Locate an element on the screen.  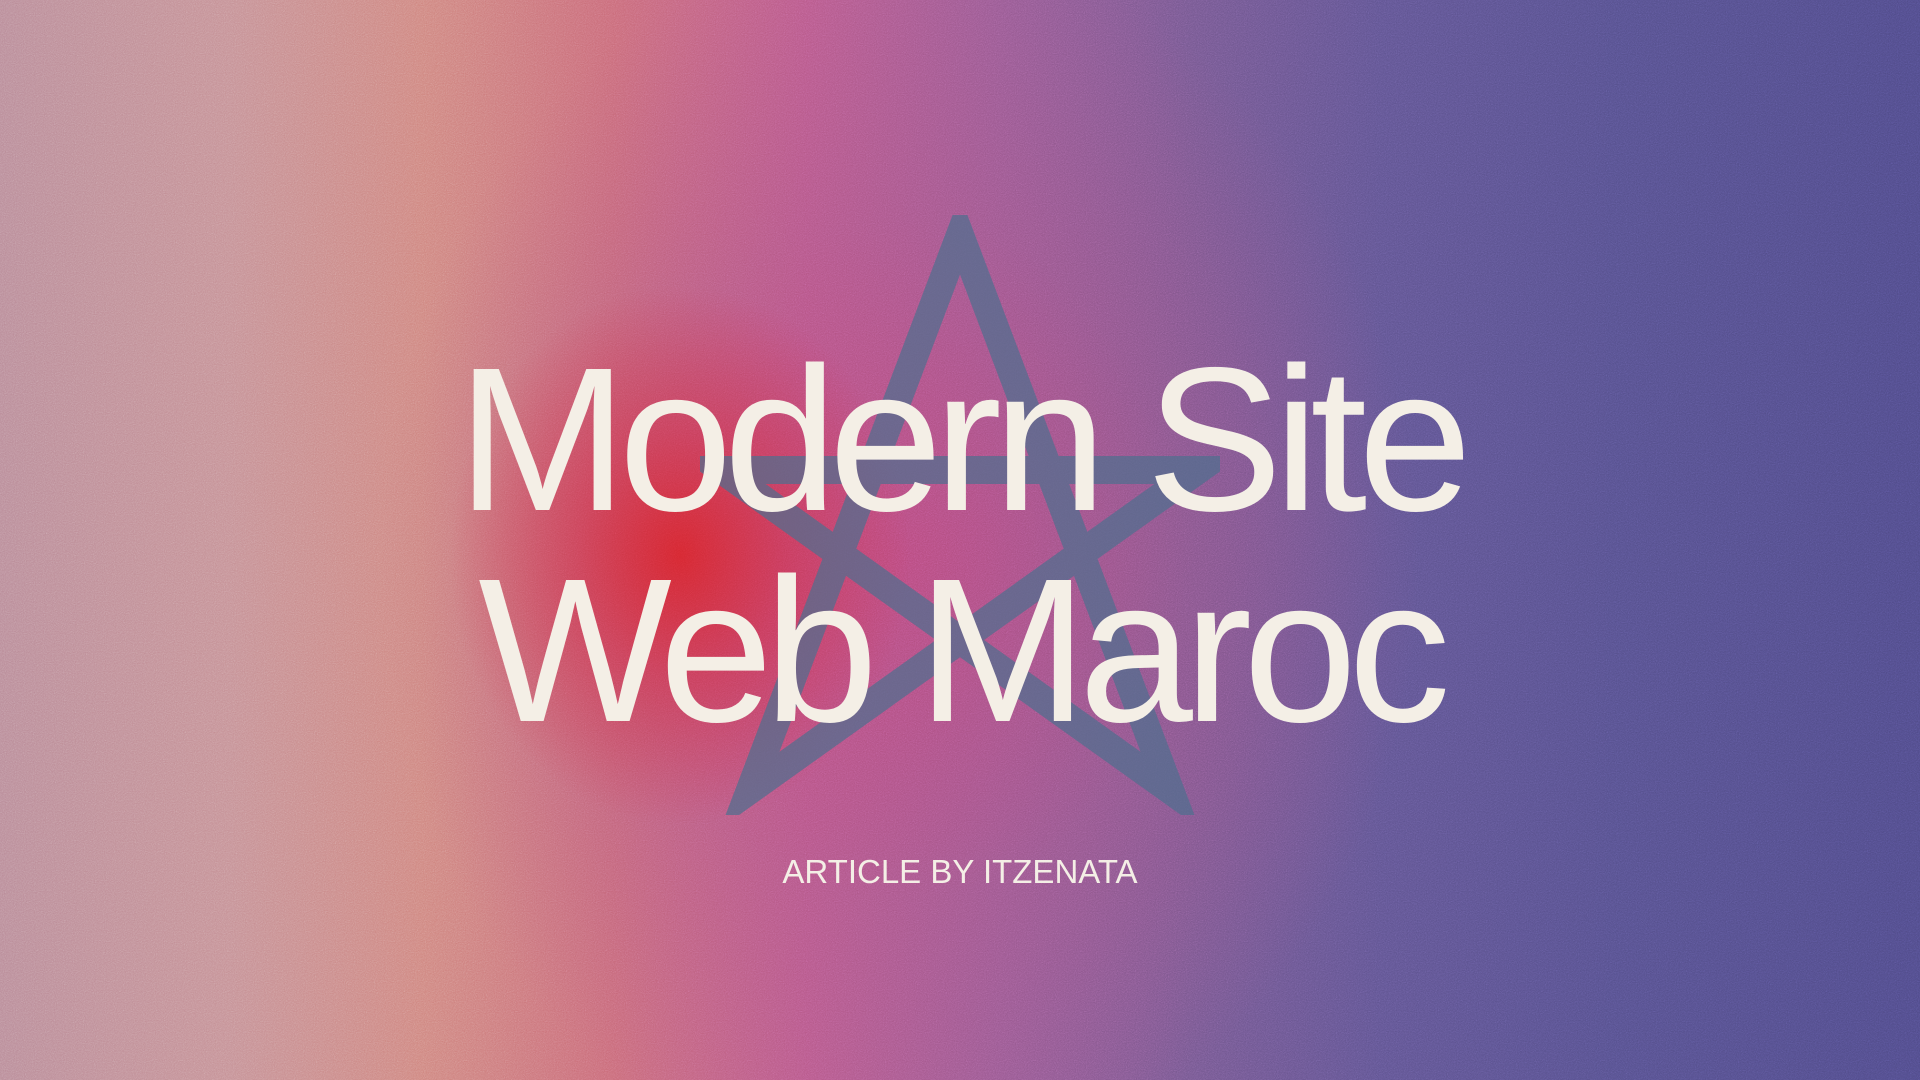
title-line-1: Modern Site is located at coordinates (964, 439).